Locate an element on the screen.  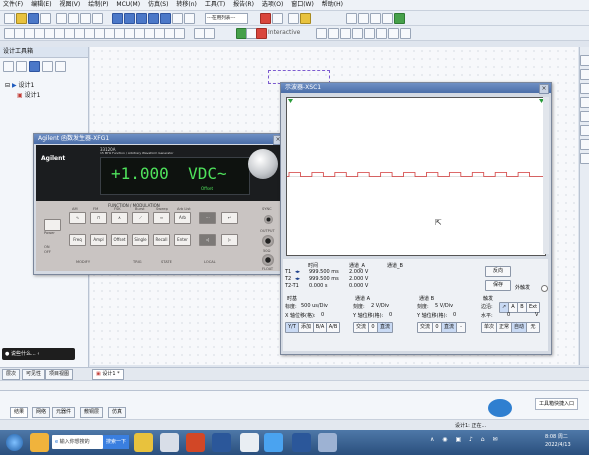
open-folder-icon is located at coordinates (21, 18).